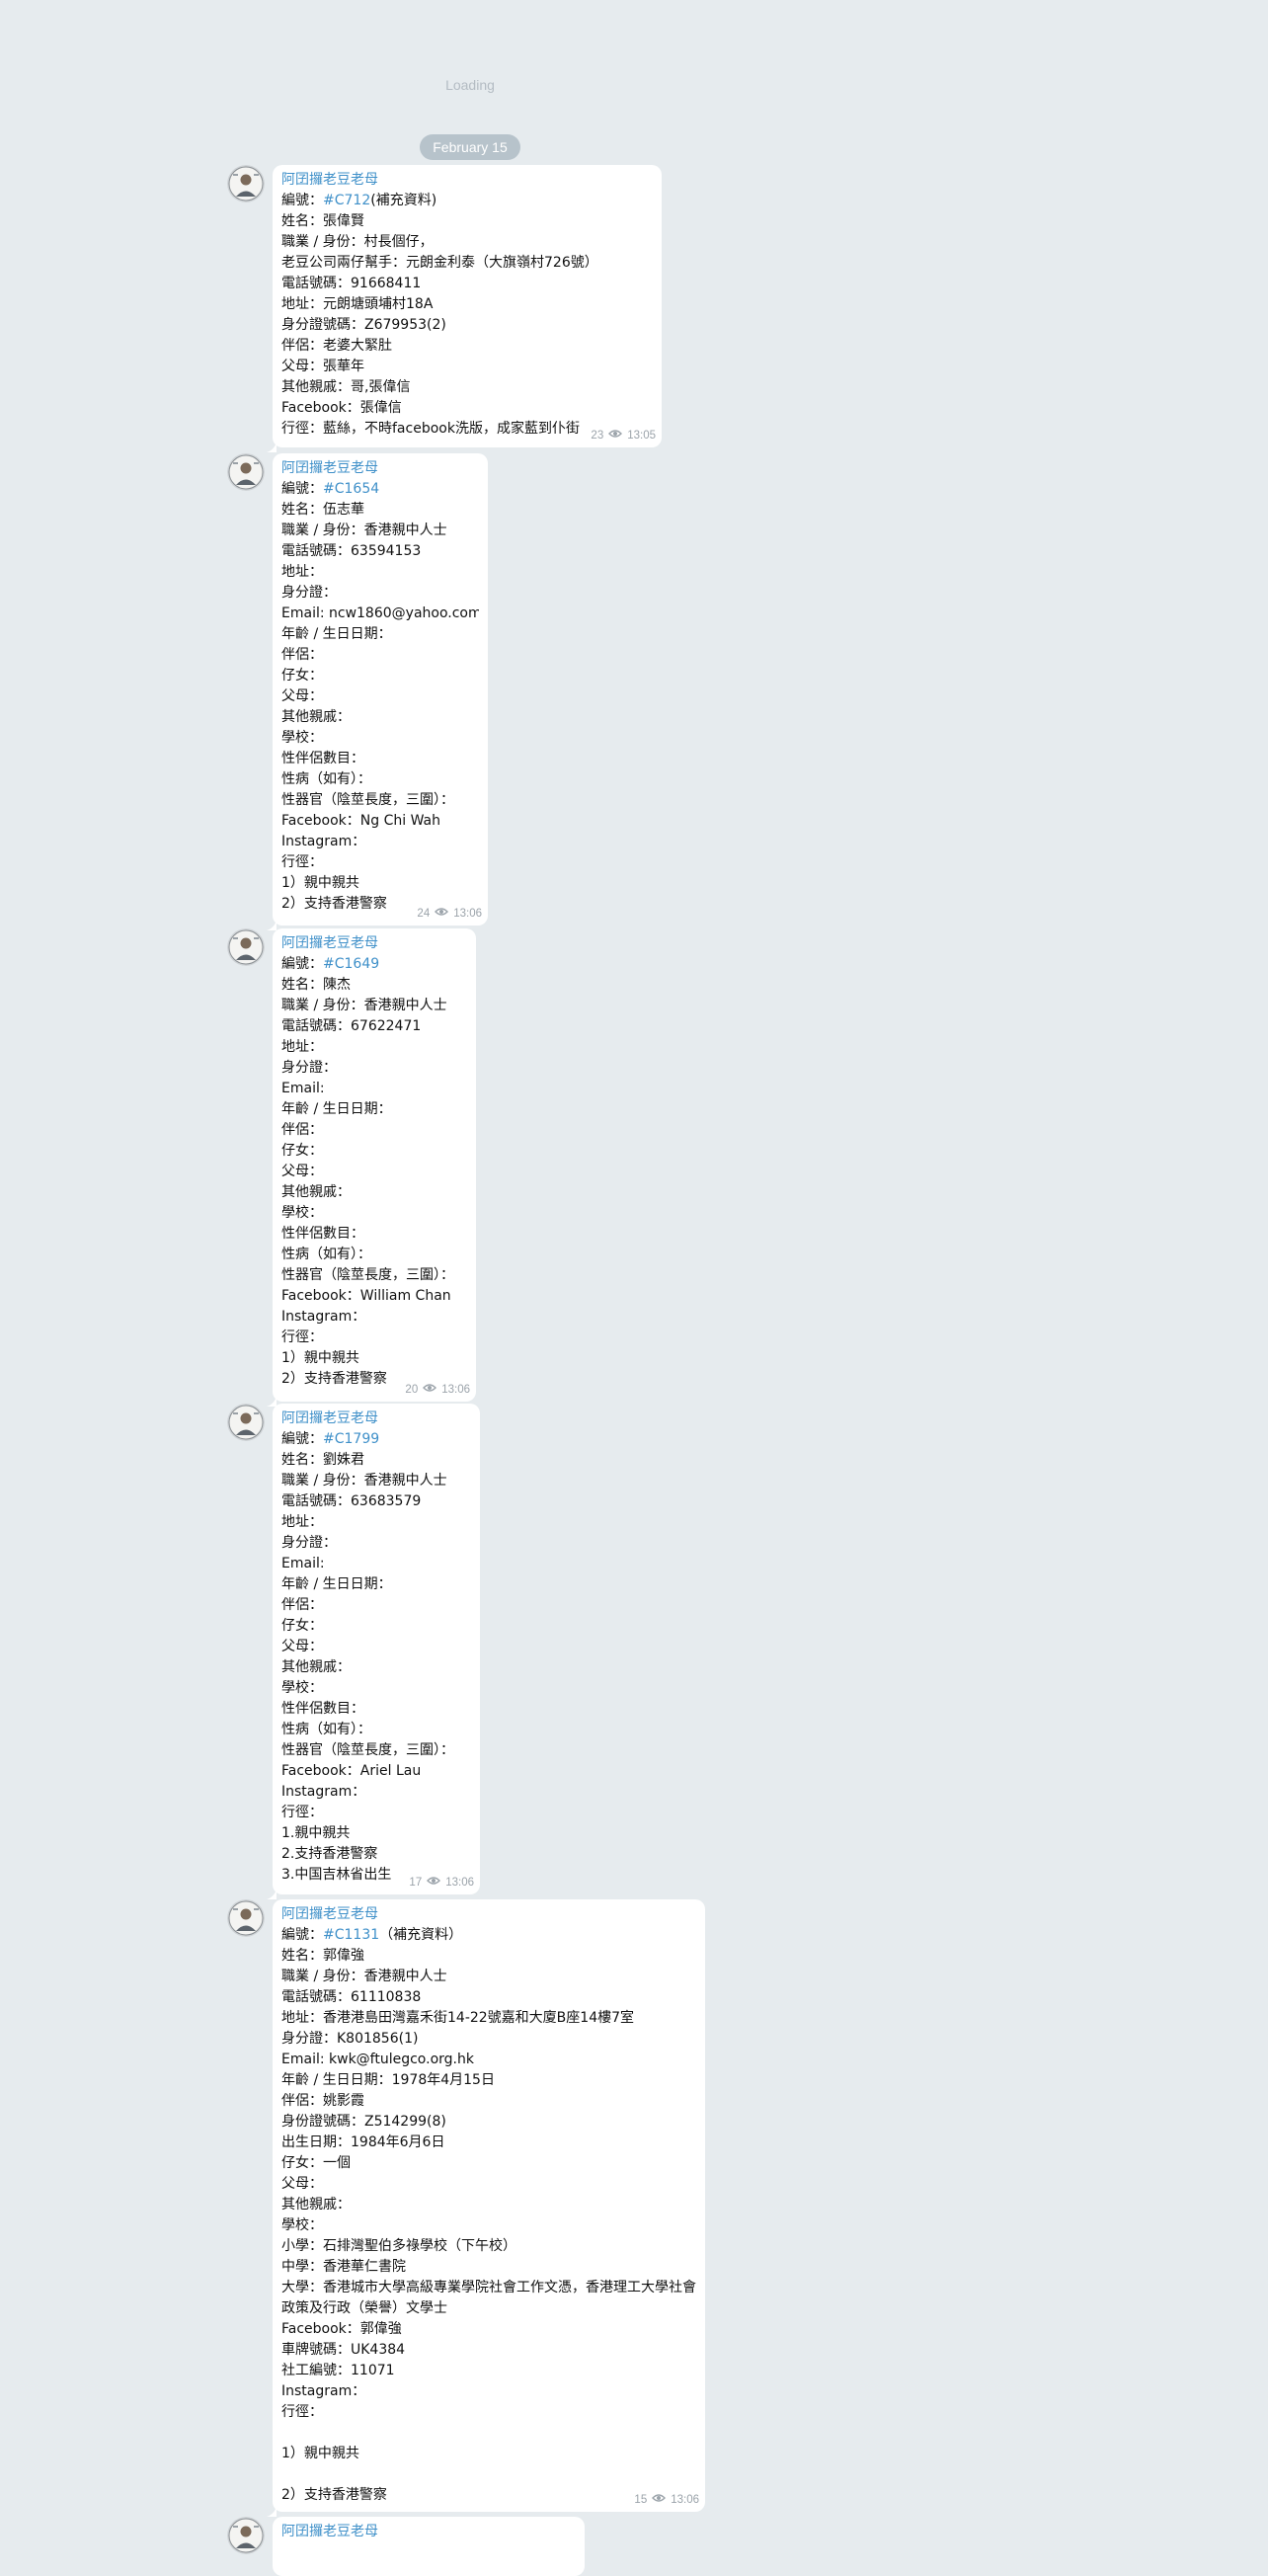 The image size is (1268, 2576). Describe the element at coordinates (326, 1729) in the screenshot. I see `message-line: 性病（如有）：` at that location.